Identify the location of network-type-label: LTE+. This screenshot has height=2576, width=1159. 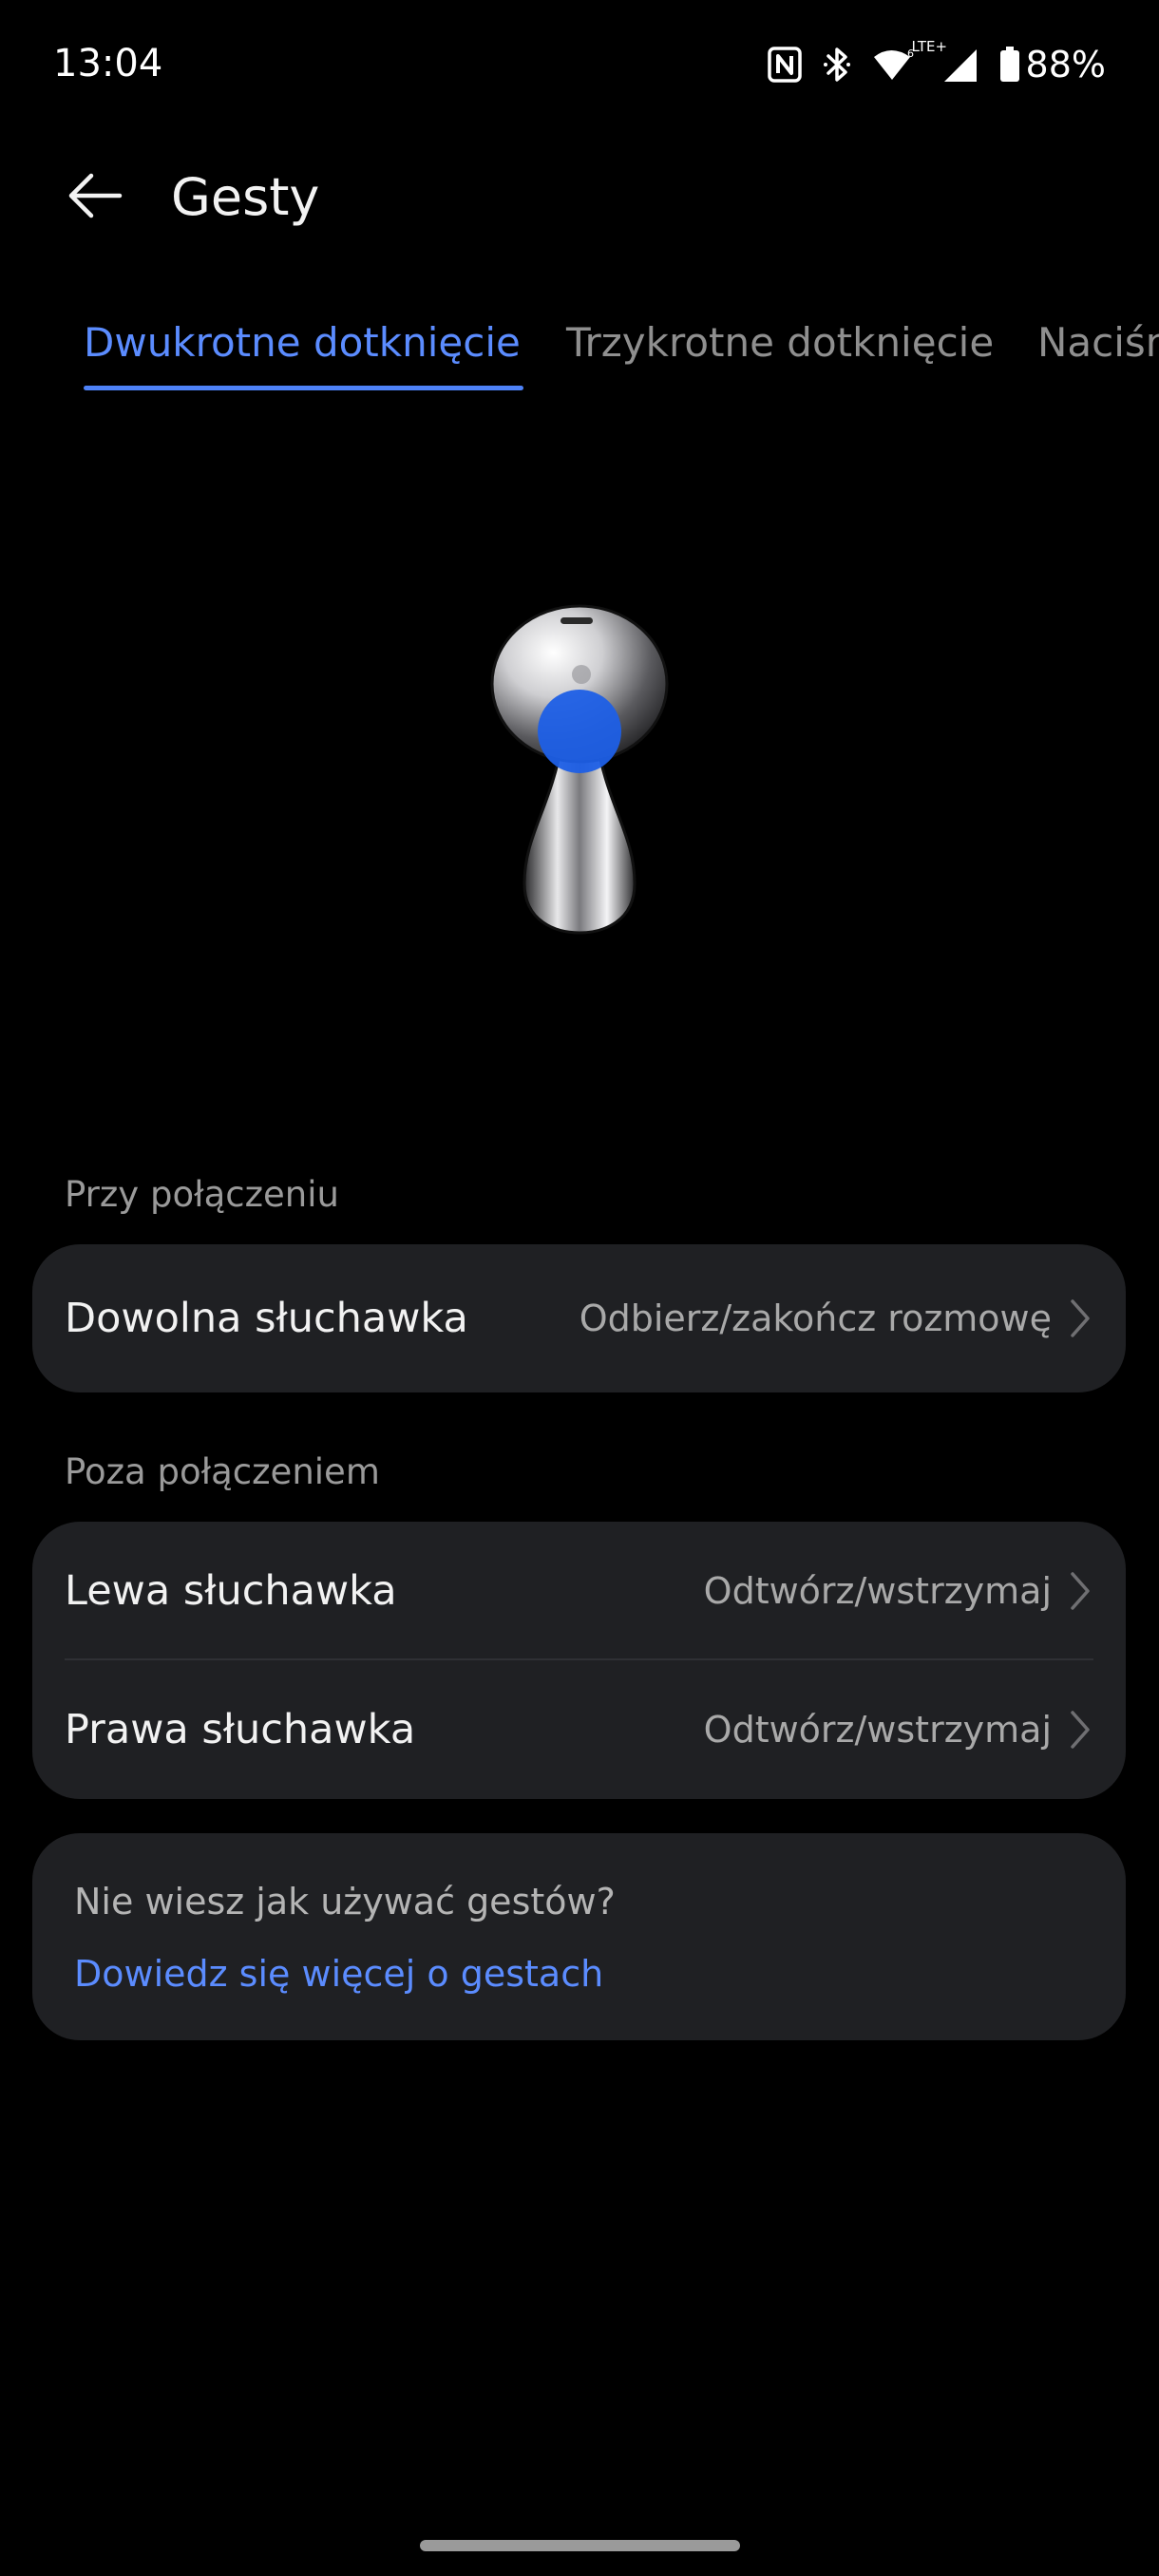
(929, 46).